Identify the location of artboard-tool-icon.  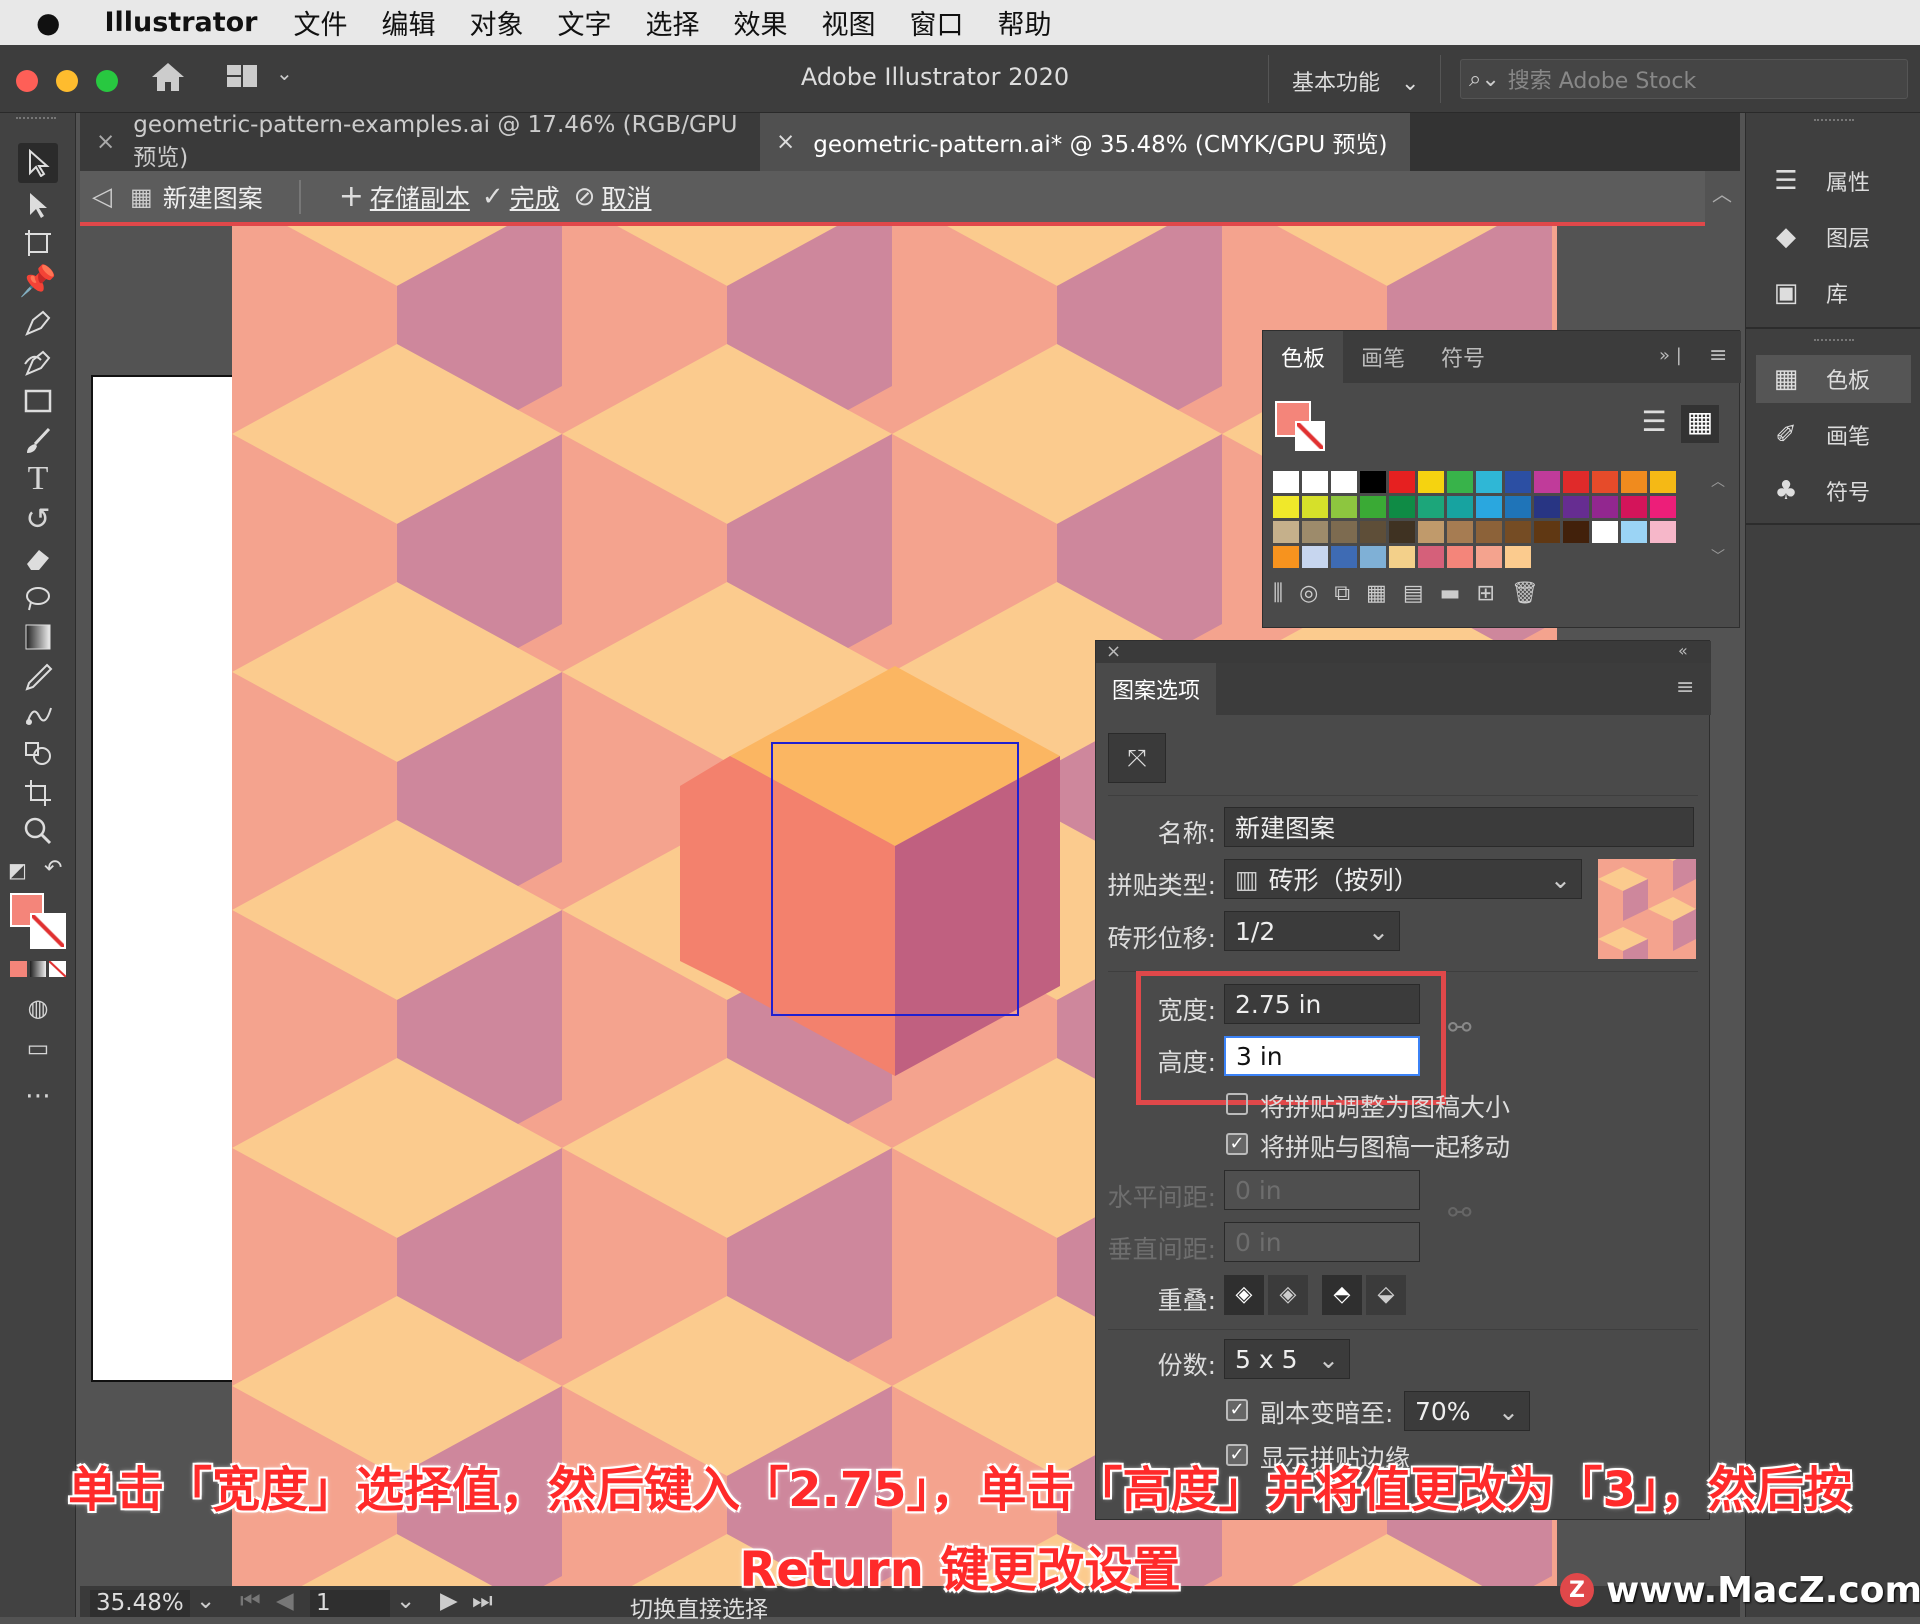
(38, 243).